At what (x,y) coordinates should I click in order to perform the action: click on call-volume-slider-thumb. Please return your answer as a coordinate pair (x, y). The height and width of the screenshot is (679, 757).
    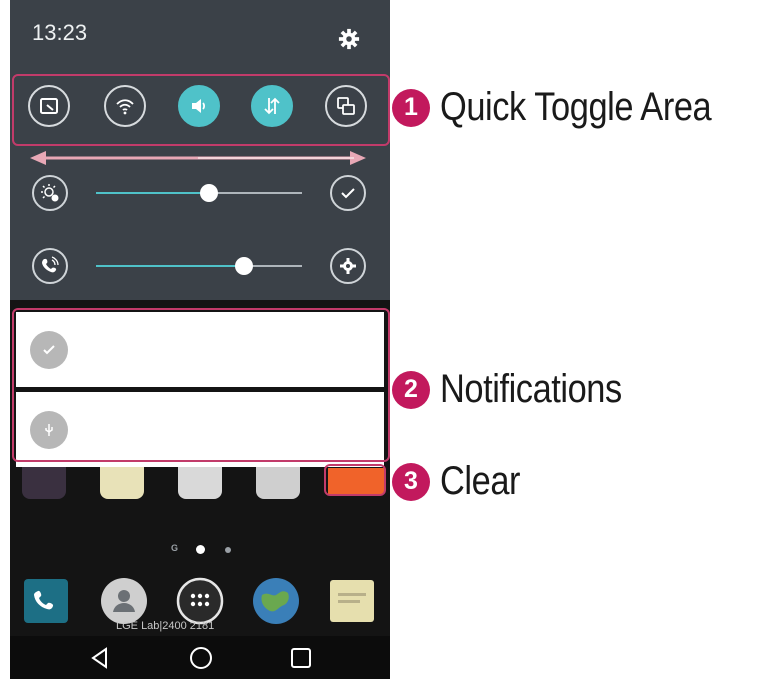
    Looking at the image, I should click on (244, 266).